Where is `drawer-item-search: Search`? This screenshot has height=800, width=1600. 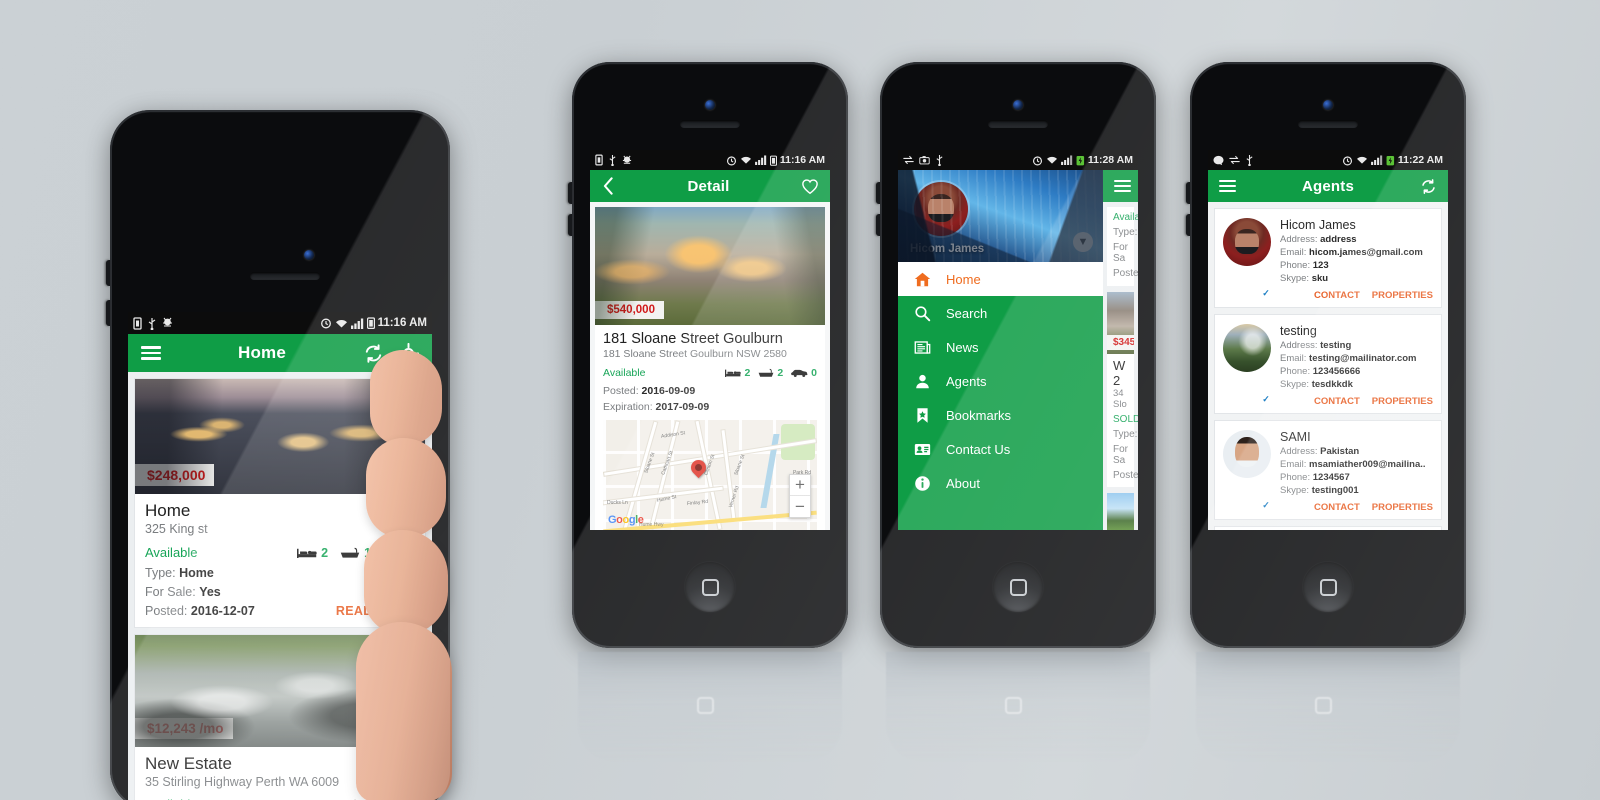
drawer-item-search: Search is located at coordinates (1000, 313).